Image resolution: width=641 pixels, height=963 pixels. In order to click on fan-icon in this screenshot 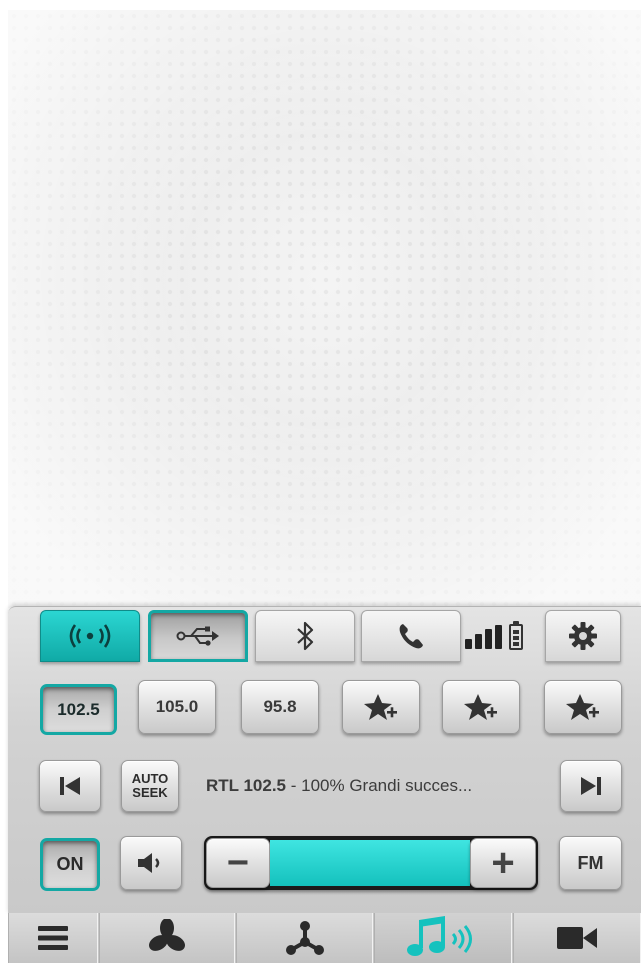, I will do `click(167, 935)`.